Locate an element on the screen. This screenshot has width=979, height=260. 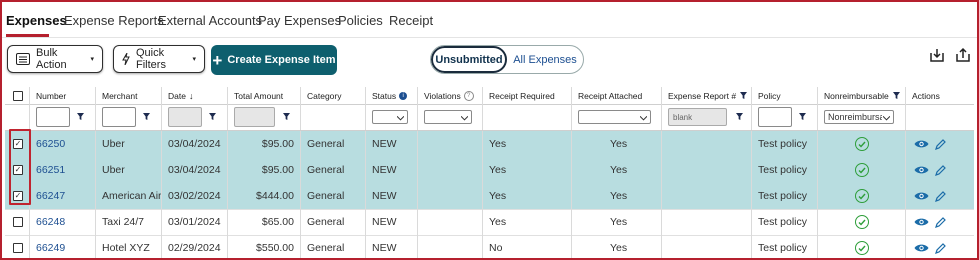
header-policy: Policy is located at coordinates (785, 95).